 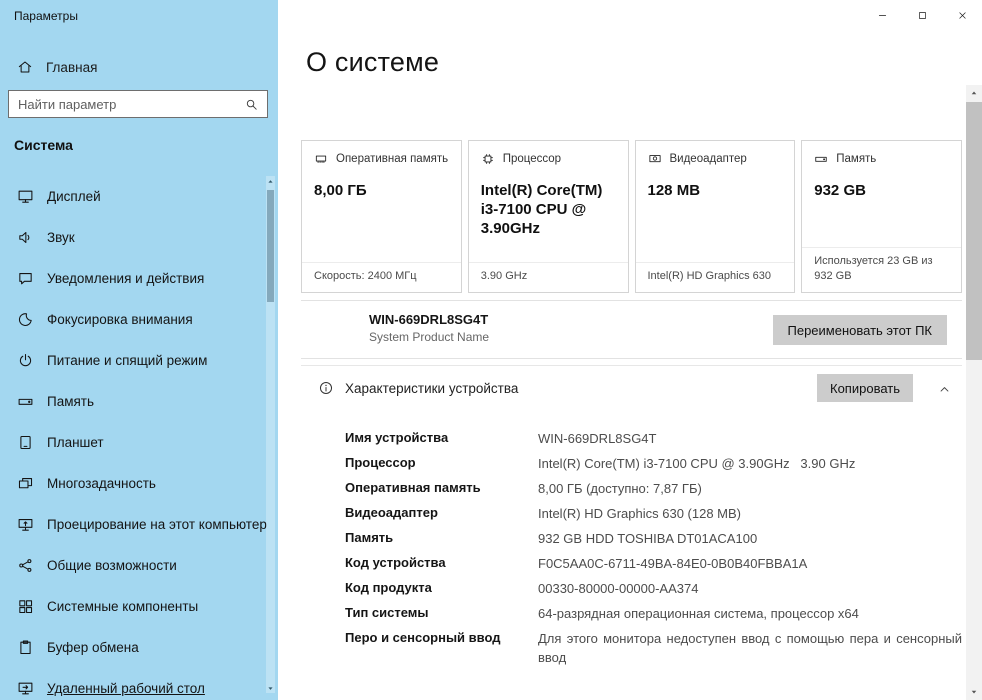 What do you see at coordinates (25, 688) in the screenshot?
I see `remote-icon` at bounding box center [25, 688].